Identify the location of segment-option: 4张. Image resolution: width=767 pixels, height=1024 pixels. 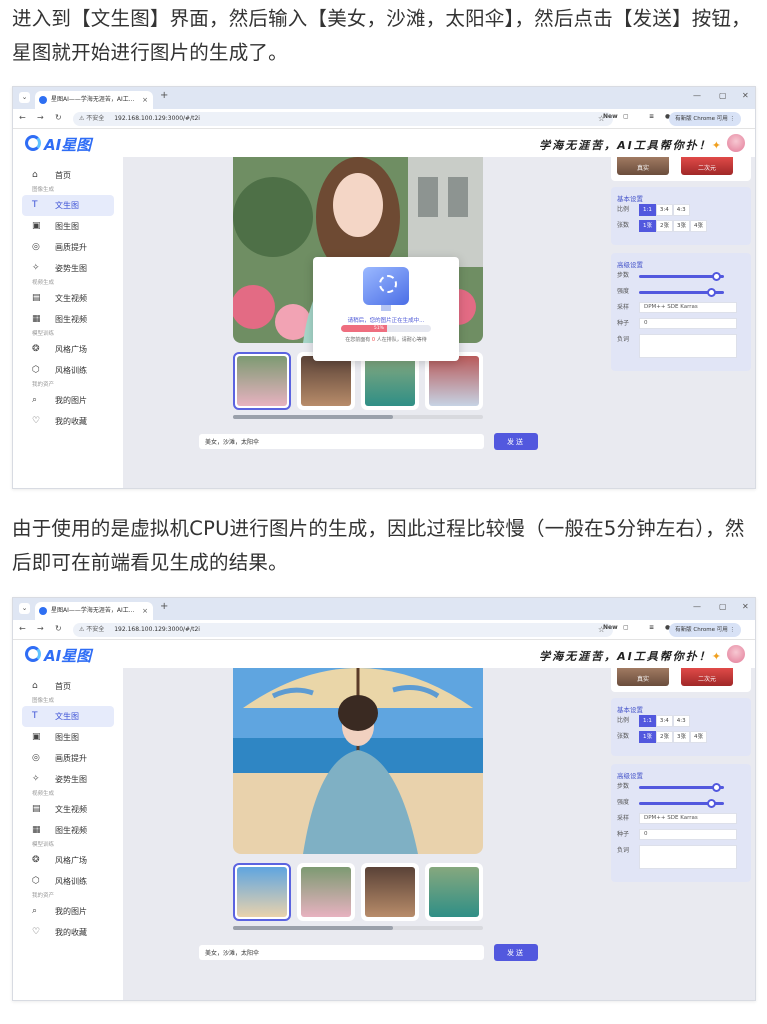
(698, 226).